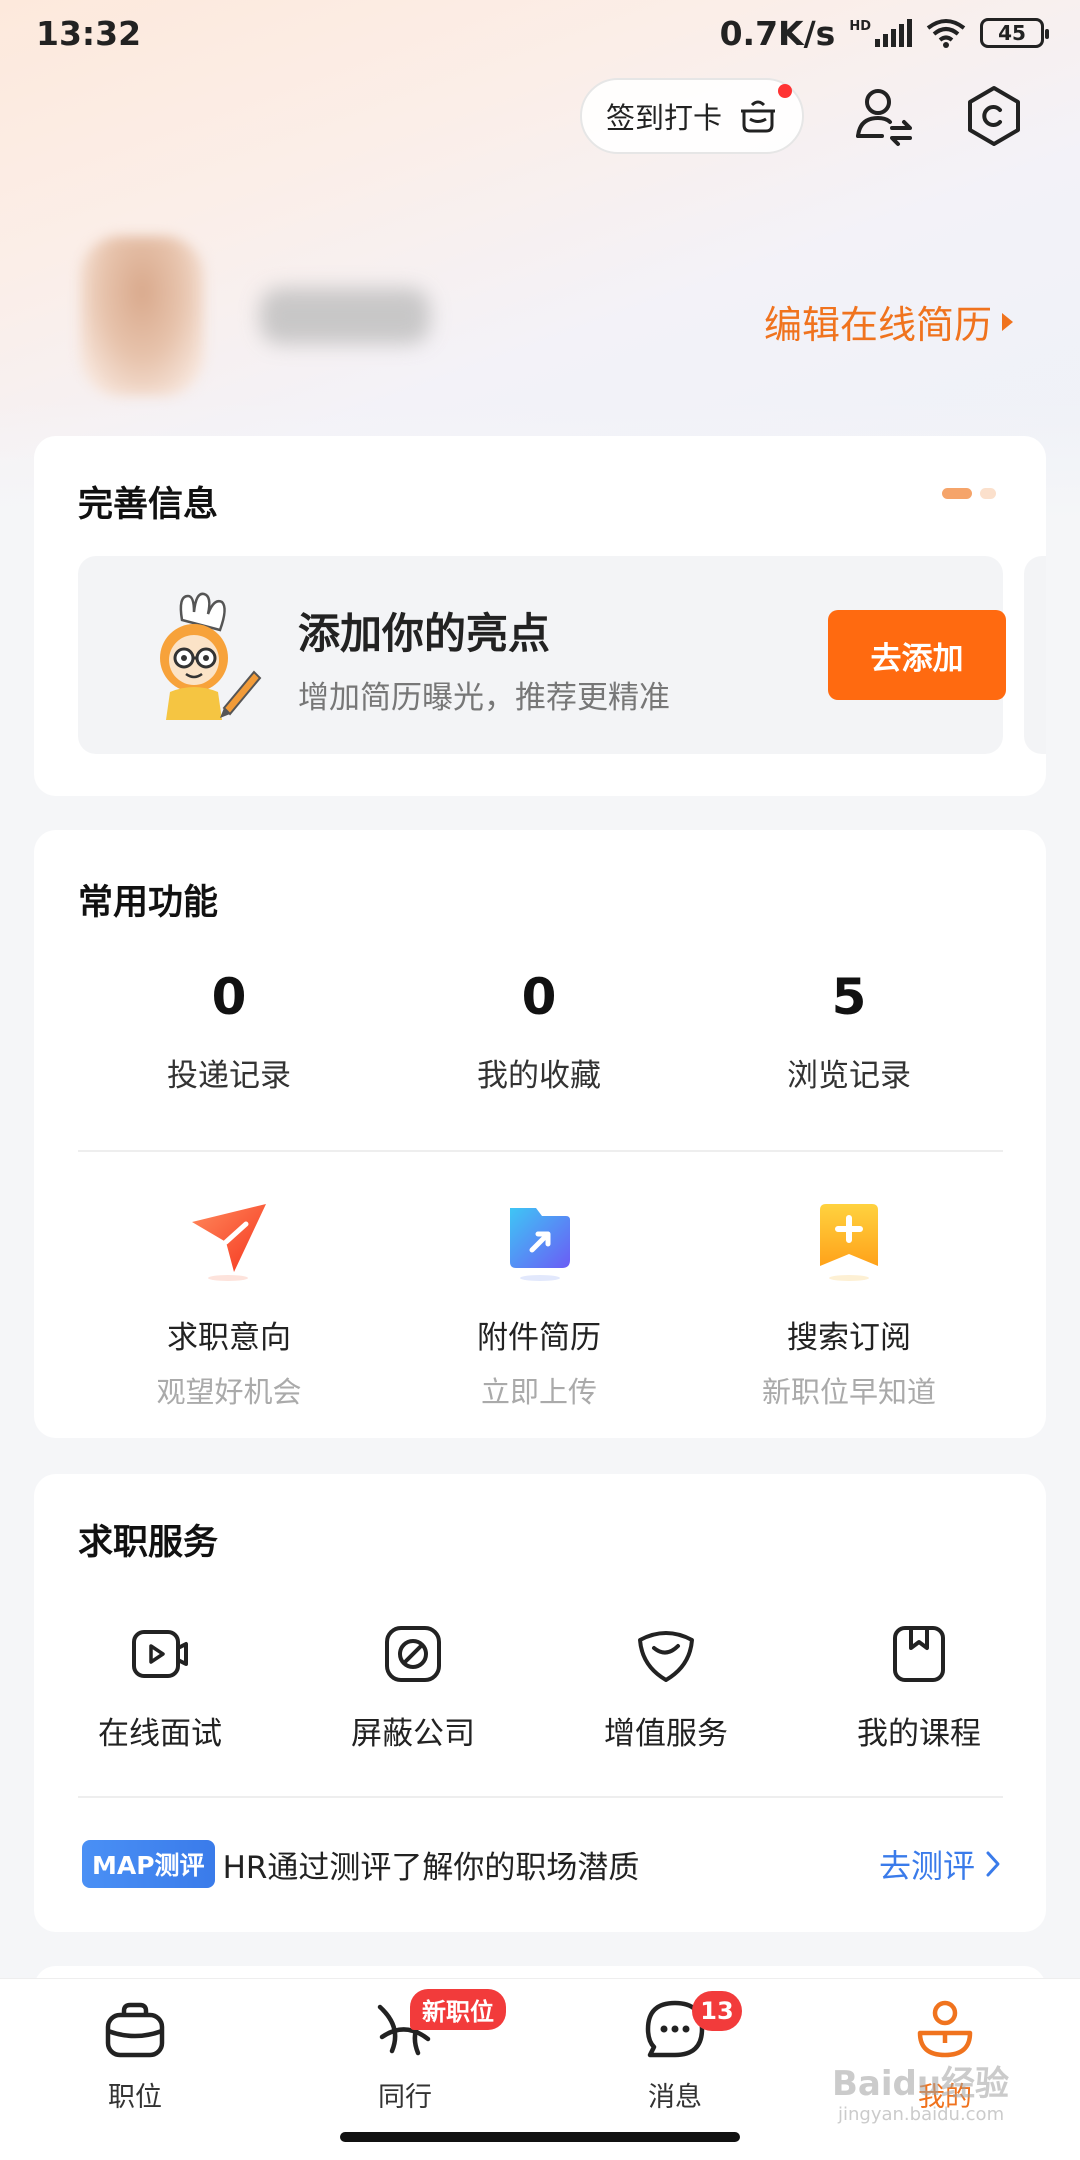 The image size is (1080, 2160). Describe the element at coordinates (666, 1656) in the screenshot. I see `value-added-icon` at that location.